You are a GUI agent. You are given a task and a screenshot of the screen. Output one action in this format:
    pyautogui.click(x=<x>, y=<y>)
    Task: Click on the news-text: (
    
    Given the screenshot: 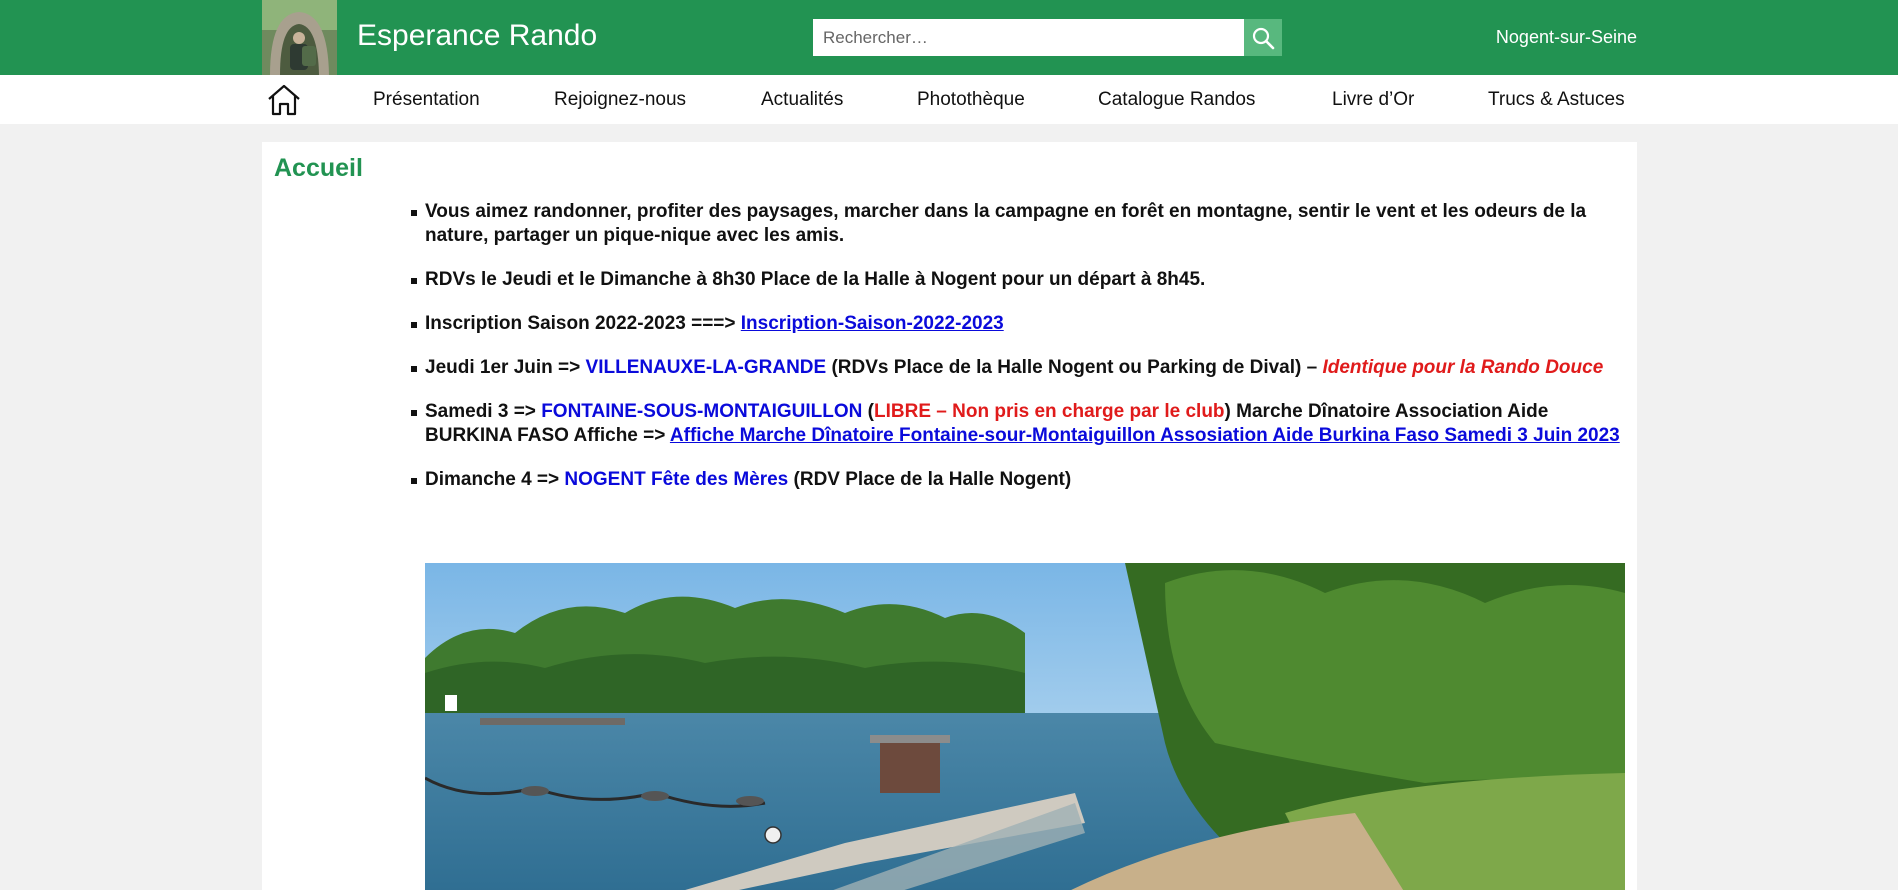 What is the action you would take?
    pyautogui.click(x=868, y=411)
    